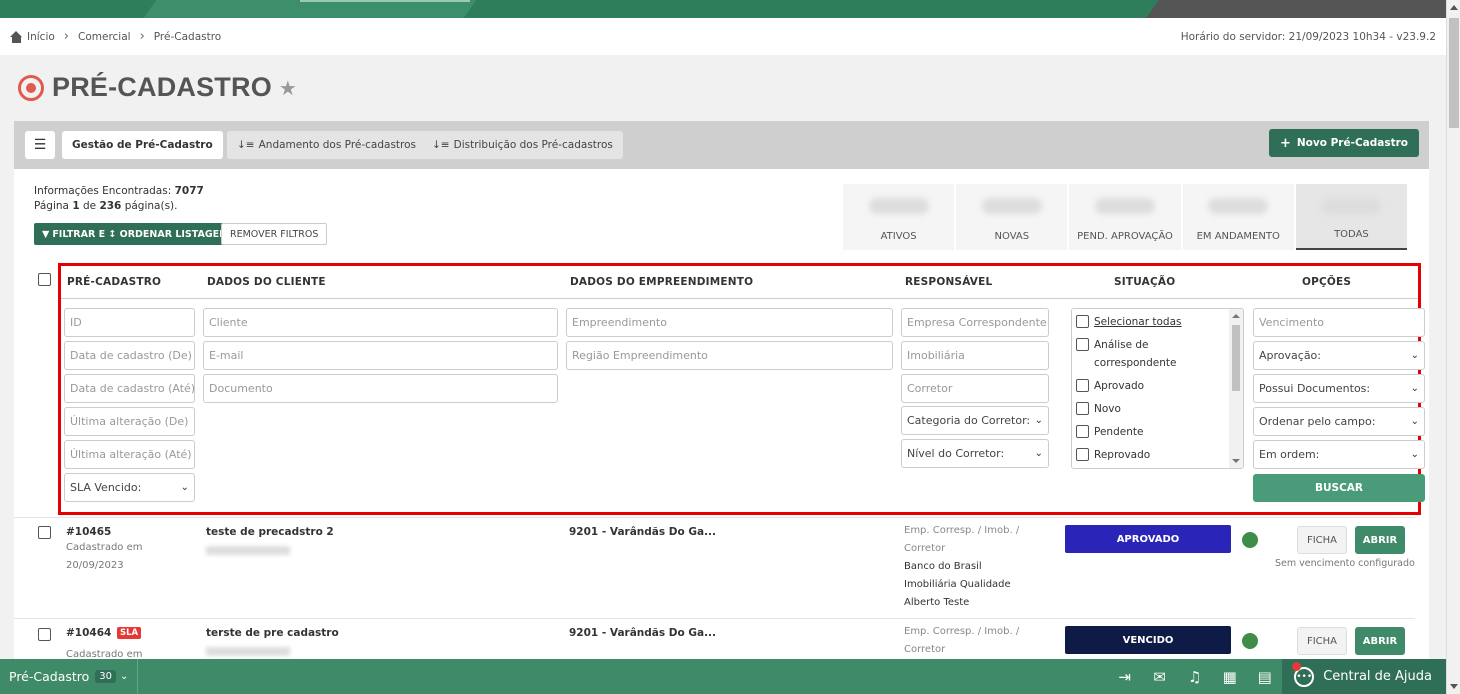 Image resolution: width=1460 pixels, height=694 pixels. What do you see at coordinates (1453, 347) in the screenshot?
I see `page-scrollbar` at bounding box center [1453, 347].